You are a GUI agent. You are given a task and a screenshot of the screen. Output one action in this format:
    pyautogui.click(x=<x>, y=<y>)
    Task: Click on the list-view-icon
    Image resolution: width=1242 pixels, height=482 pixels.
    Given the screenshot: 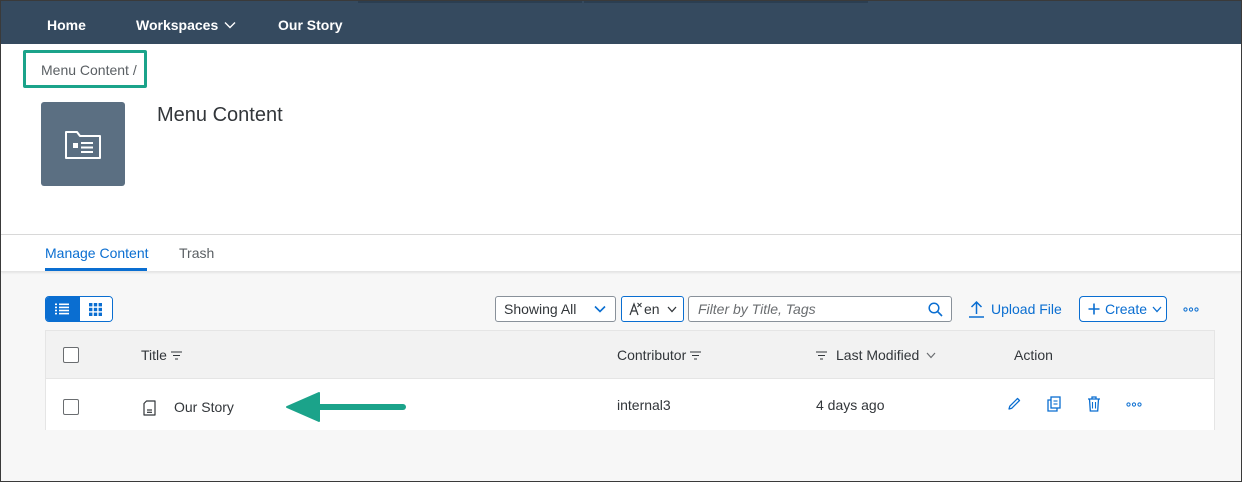 What is the action you would take?
    pyautogui.click(x=62, y=309)
    